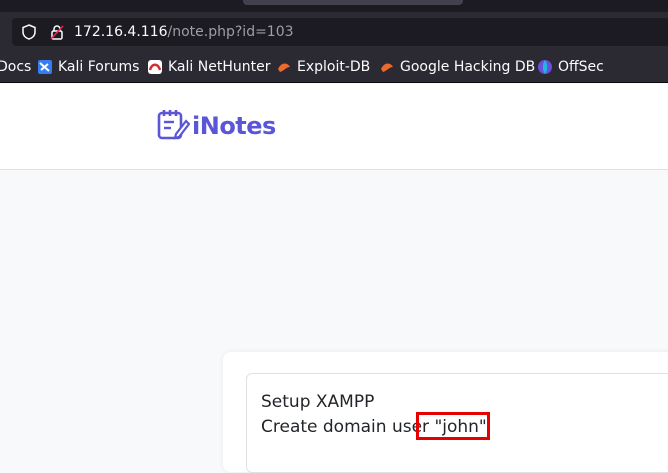 The width and height of the screenshot is (668, 473). I want to click on offsec-icon, so click(545, 67).